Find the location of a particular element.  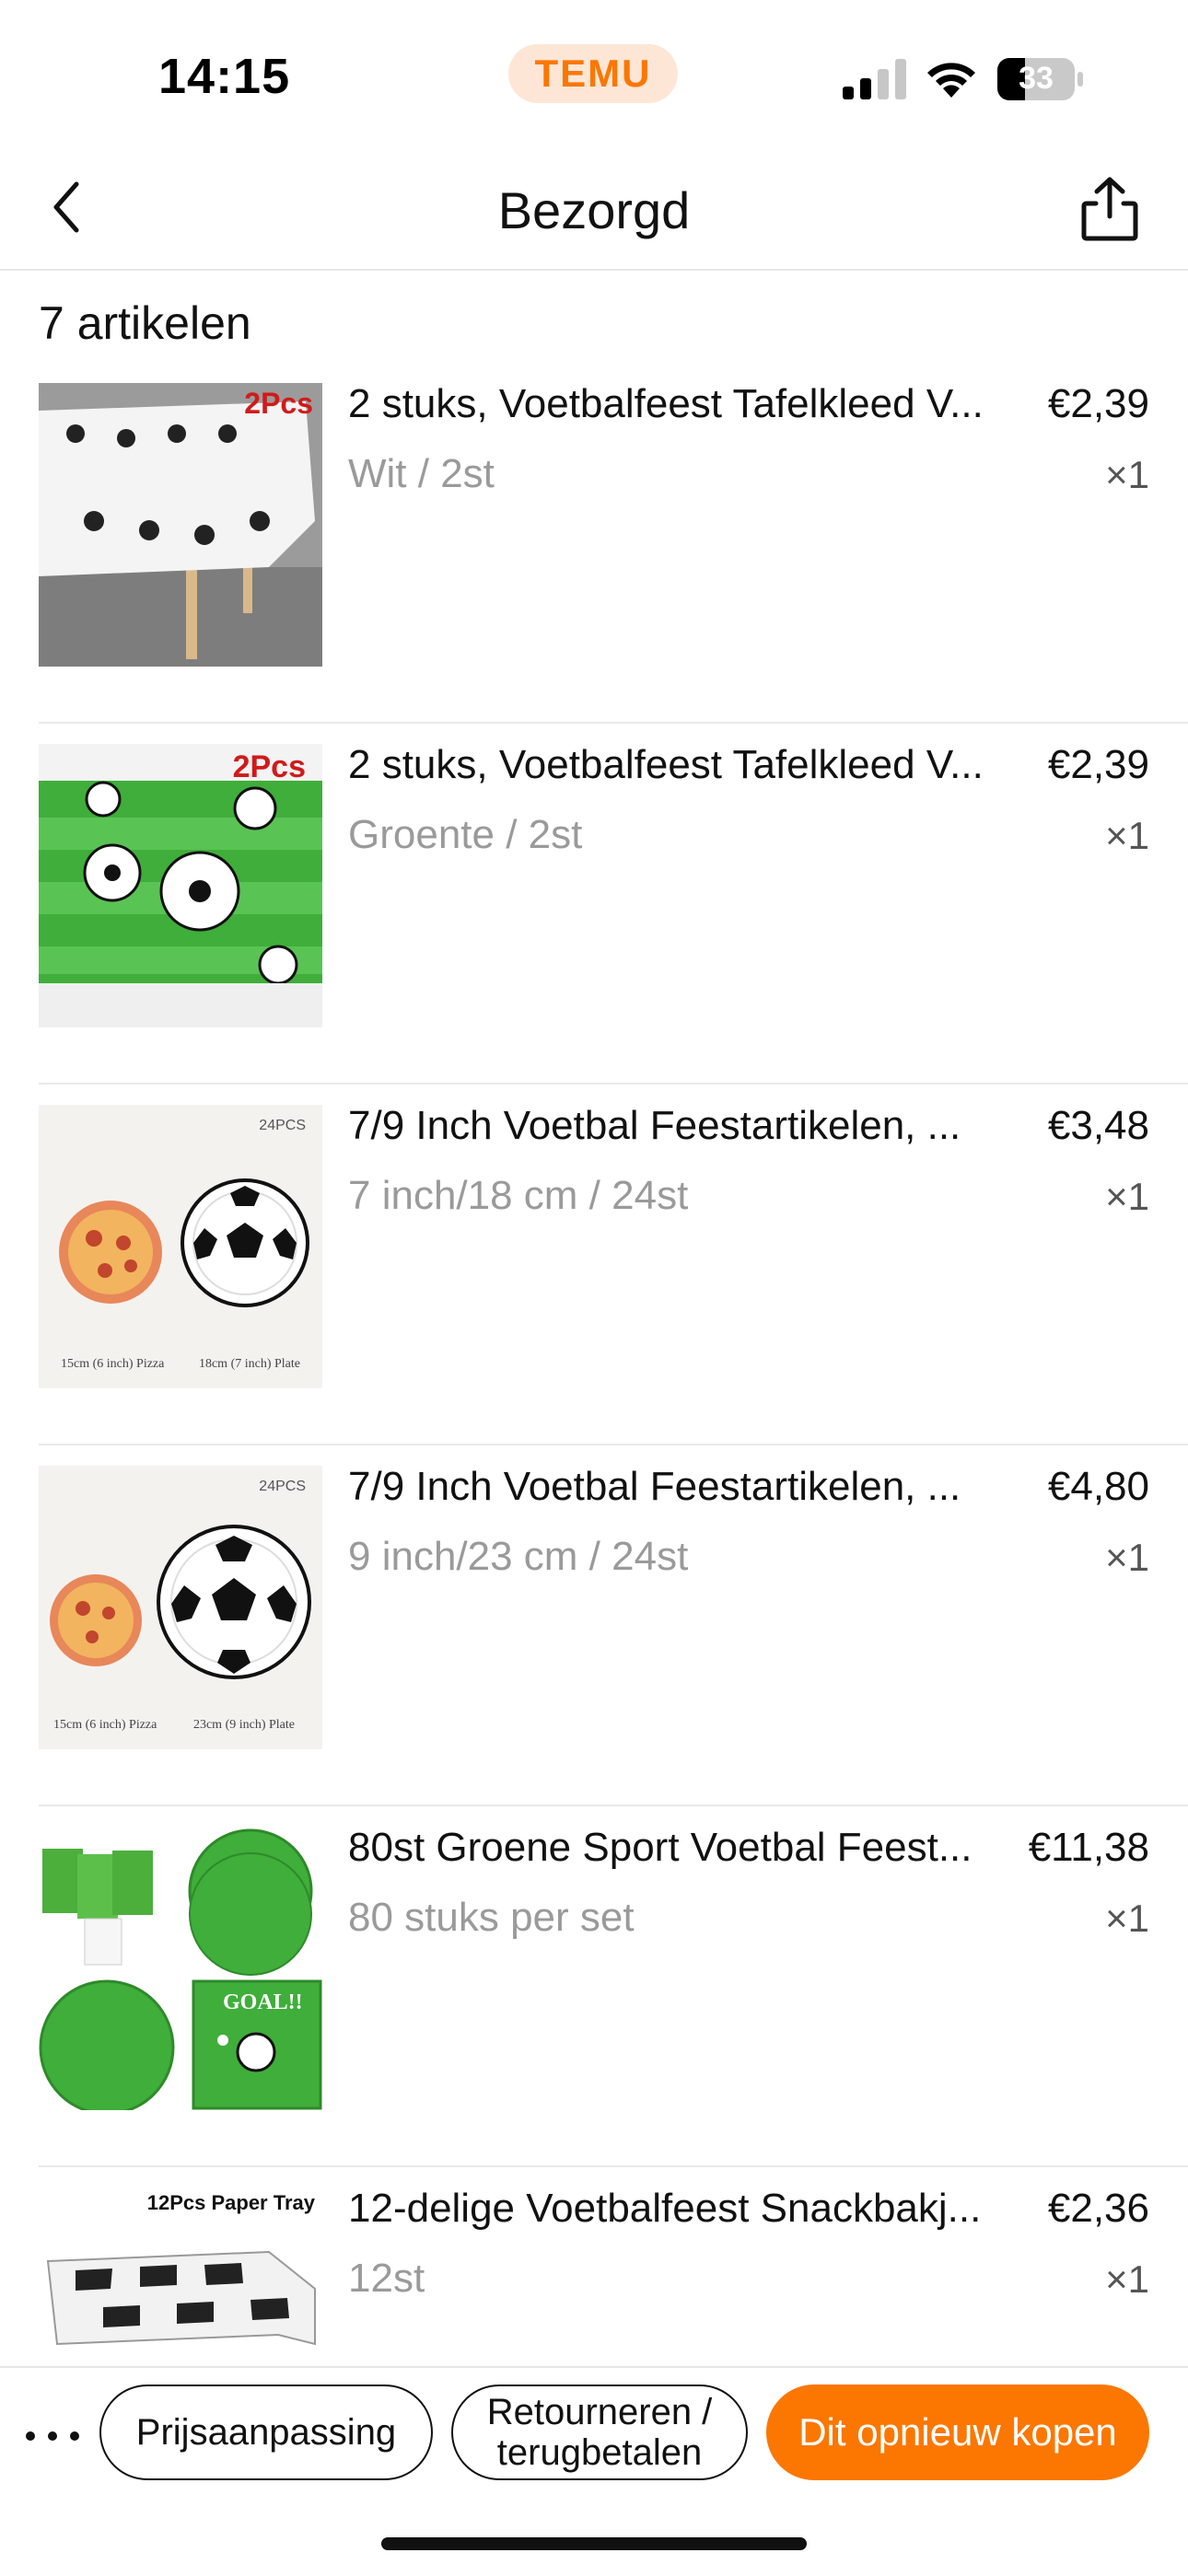

more-dots-icon is located at coordinates (31, 2436).